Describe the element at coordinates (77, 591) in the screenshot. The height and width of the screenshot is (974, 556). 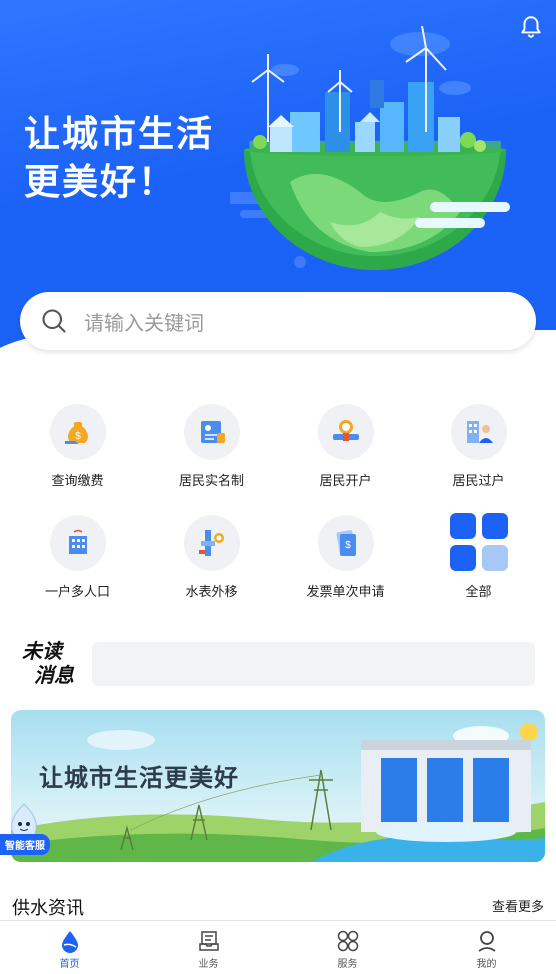
I see `service-label: 一户多人口` at that location.